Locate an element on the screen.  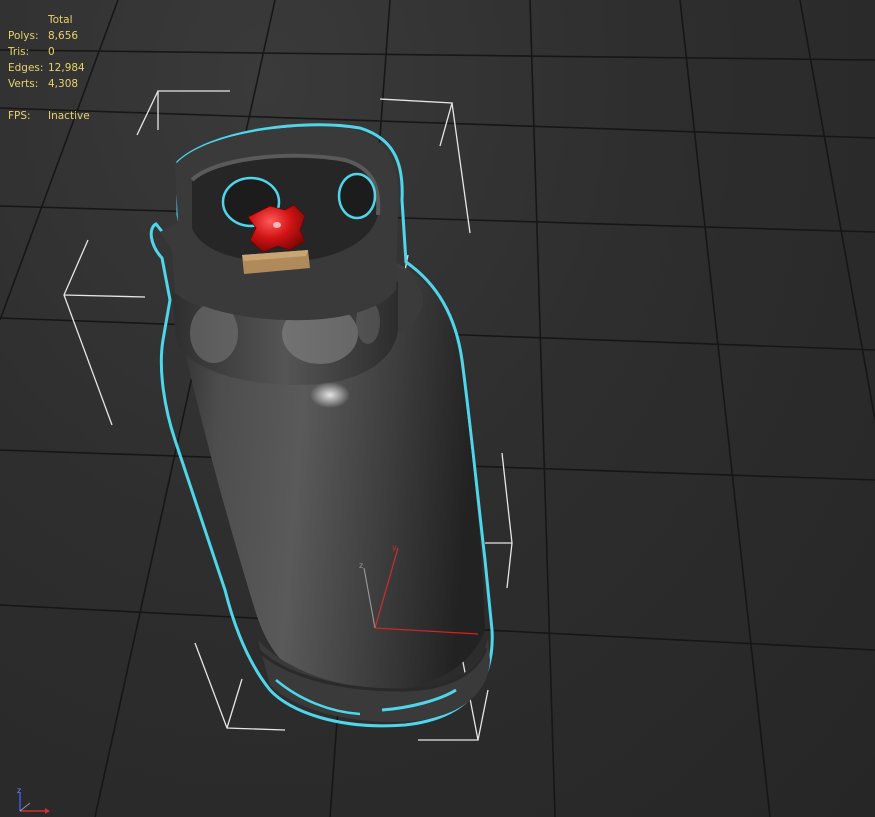
edges-value: 12,984 is located at coordinates (66, 68).